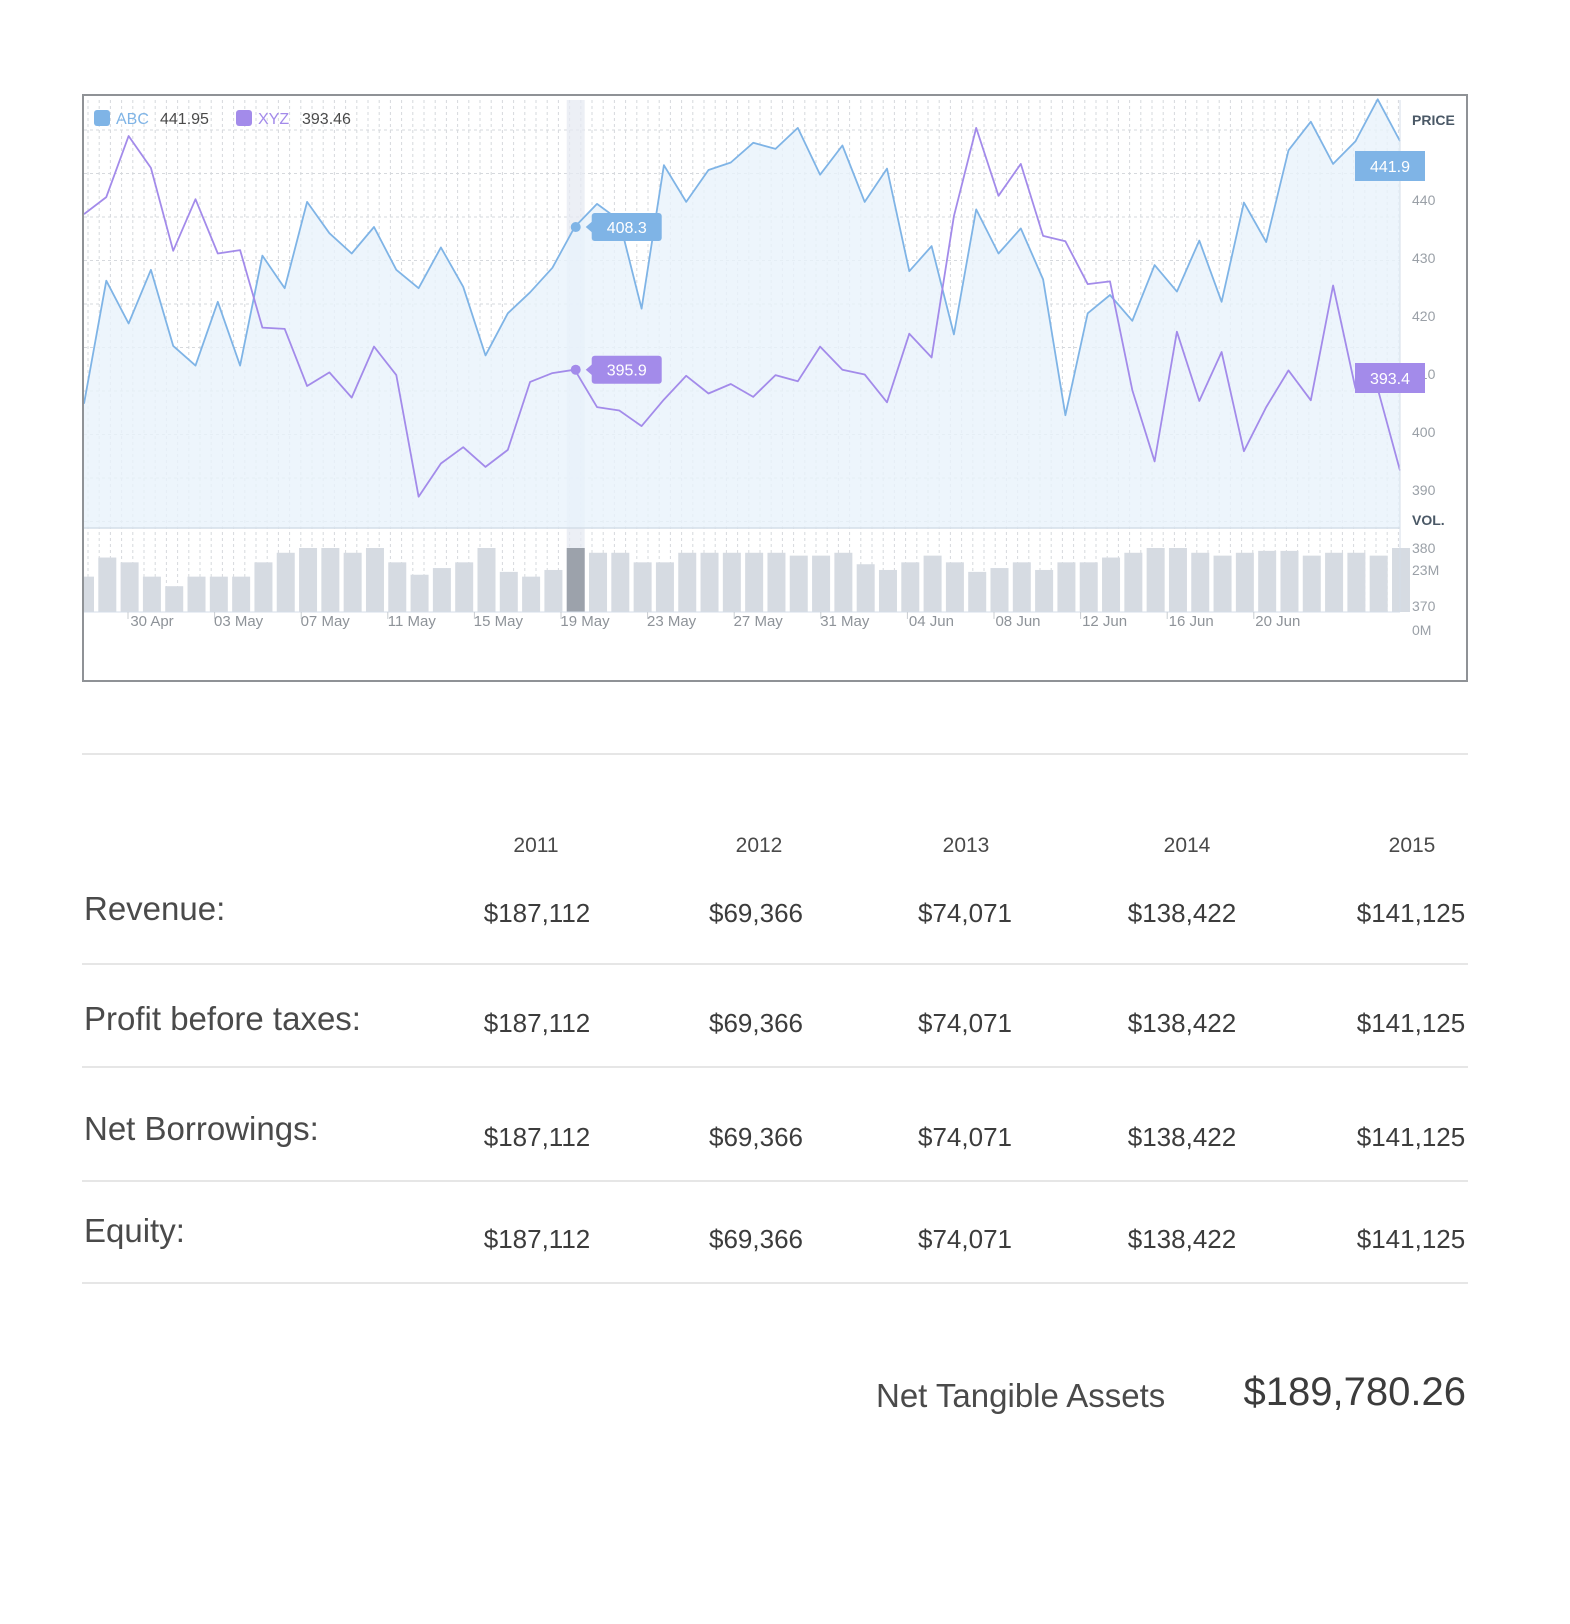 This screenshot has height=1624, width=1570. Describe the element at coordinates (1354, 1392) in the screenshot. I see `net-tangible-assets-value: $189,780.26` at that location.